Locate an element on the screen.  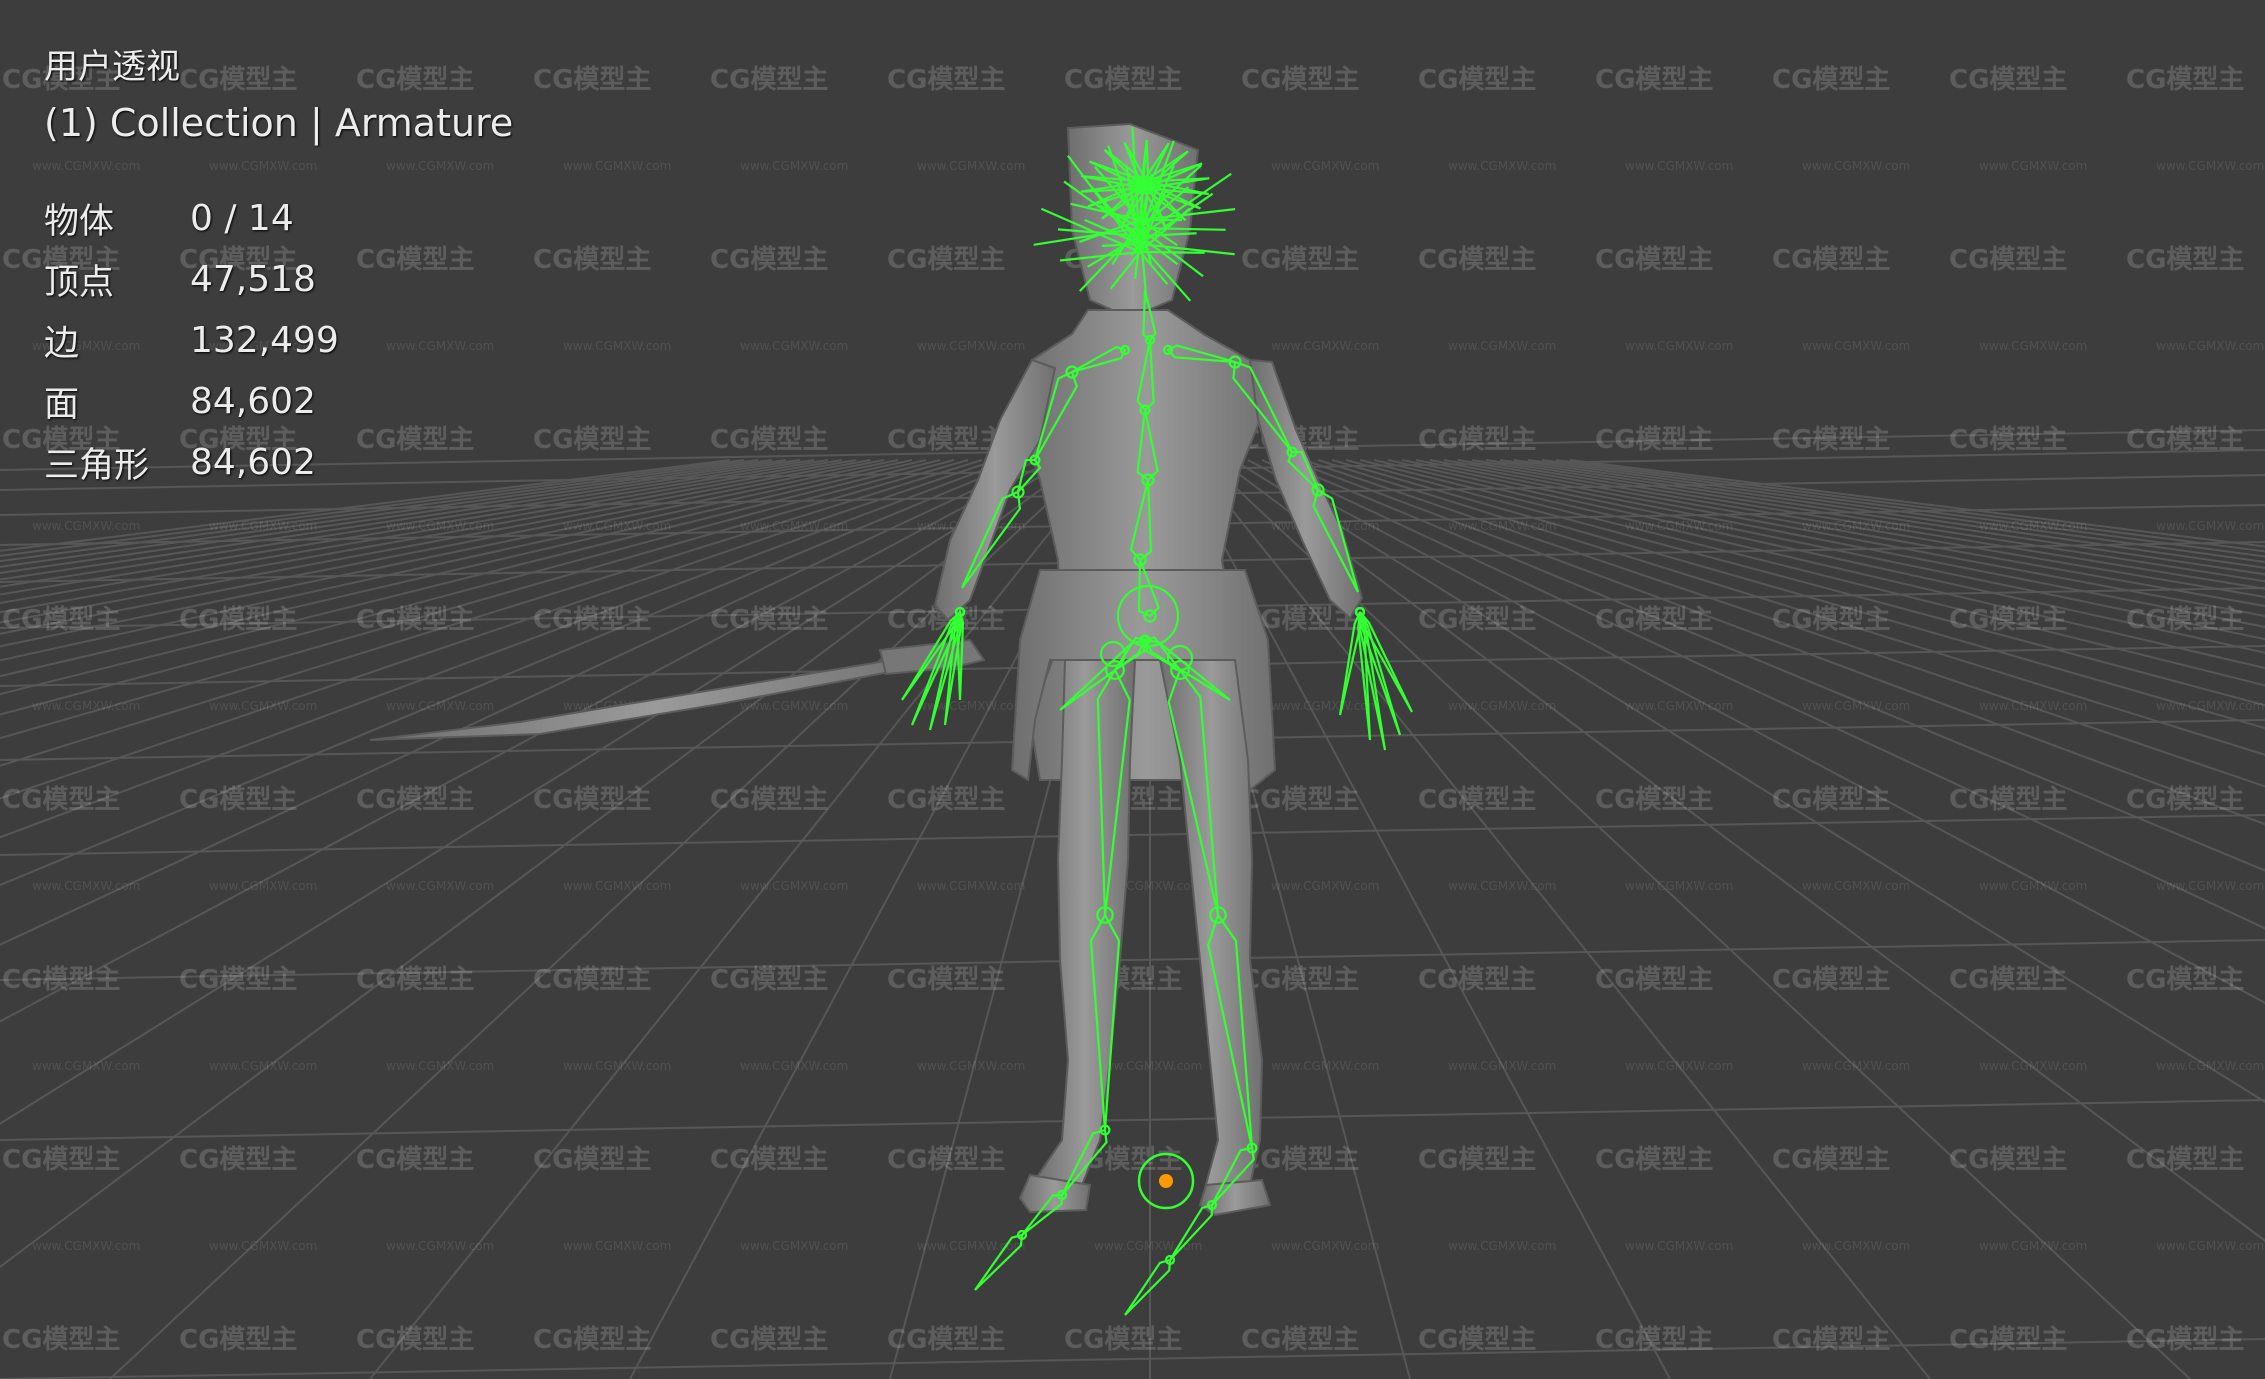
bone is located at coordinates (1148, 1287).